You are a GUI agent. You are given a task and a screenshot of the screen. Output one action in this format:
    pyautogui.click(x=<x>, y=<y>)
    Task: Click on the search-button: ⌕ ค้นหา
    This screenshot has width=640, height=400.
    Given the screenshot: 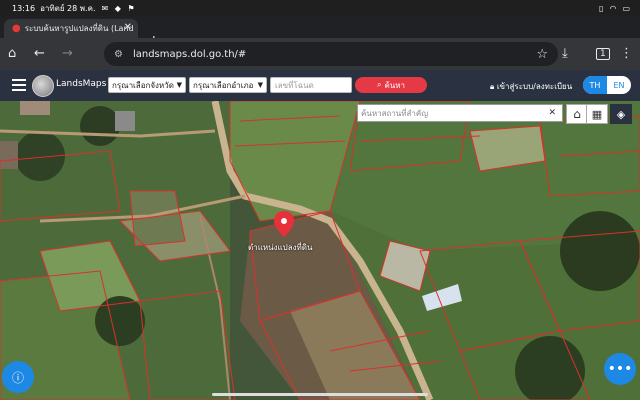 What is the action you would take?
    pyautogui.click(x=391, y=85)
    